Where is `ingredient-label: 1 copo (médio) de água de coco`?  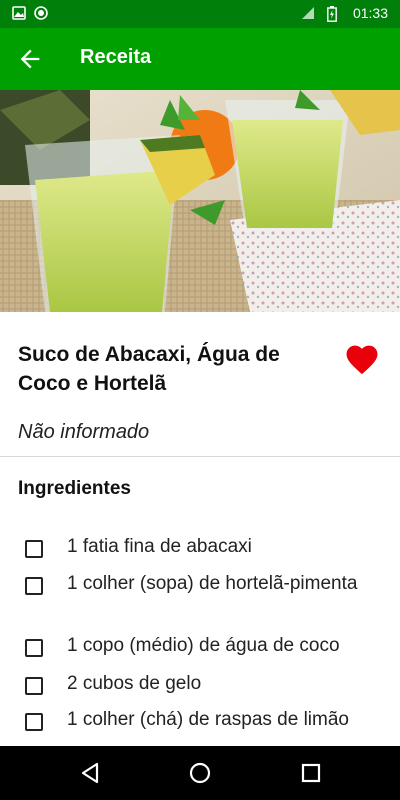
ingredient-label: 1 copo (médio) de água de coco is located at coordinates (203, 645).